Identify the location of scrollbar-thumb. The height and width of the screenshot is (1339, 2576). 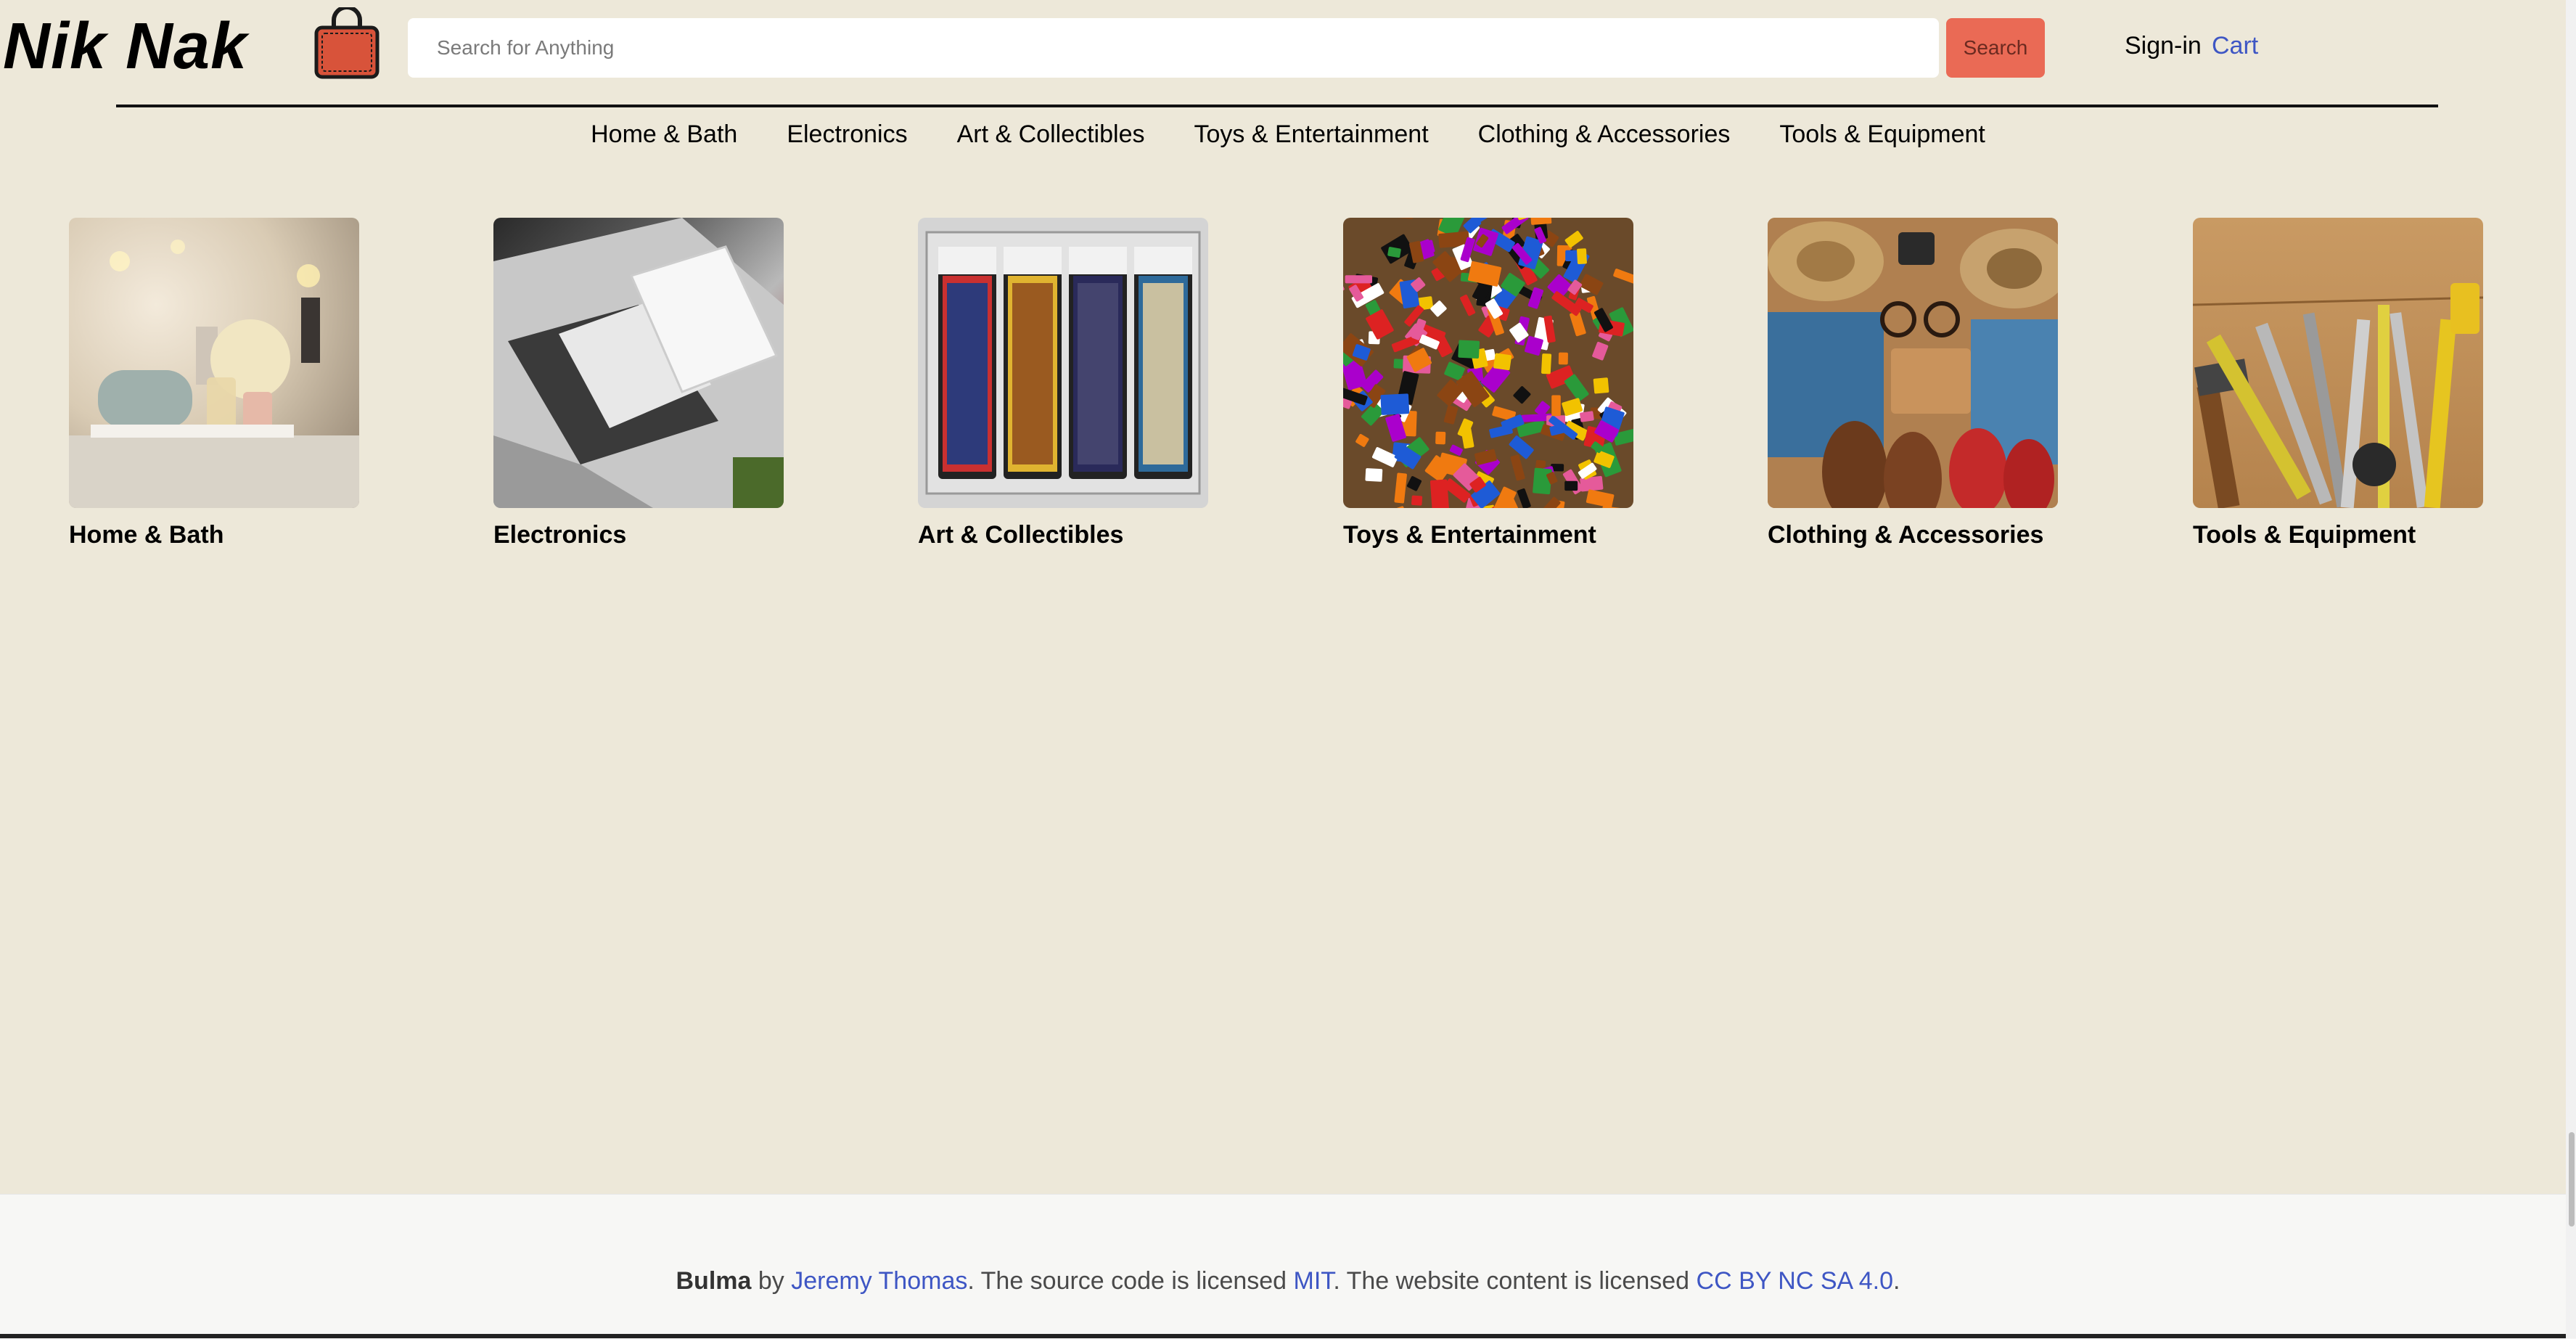
(2572, 1180).